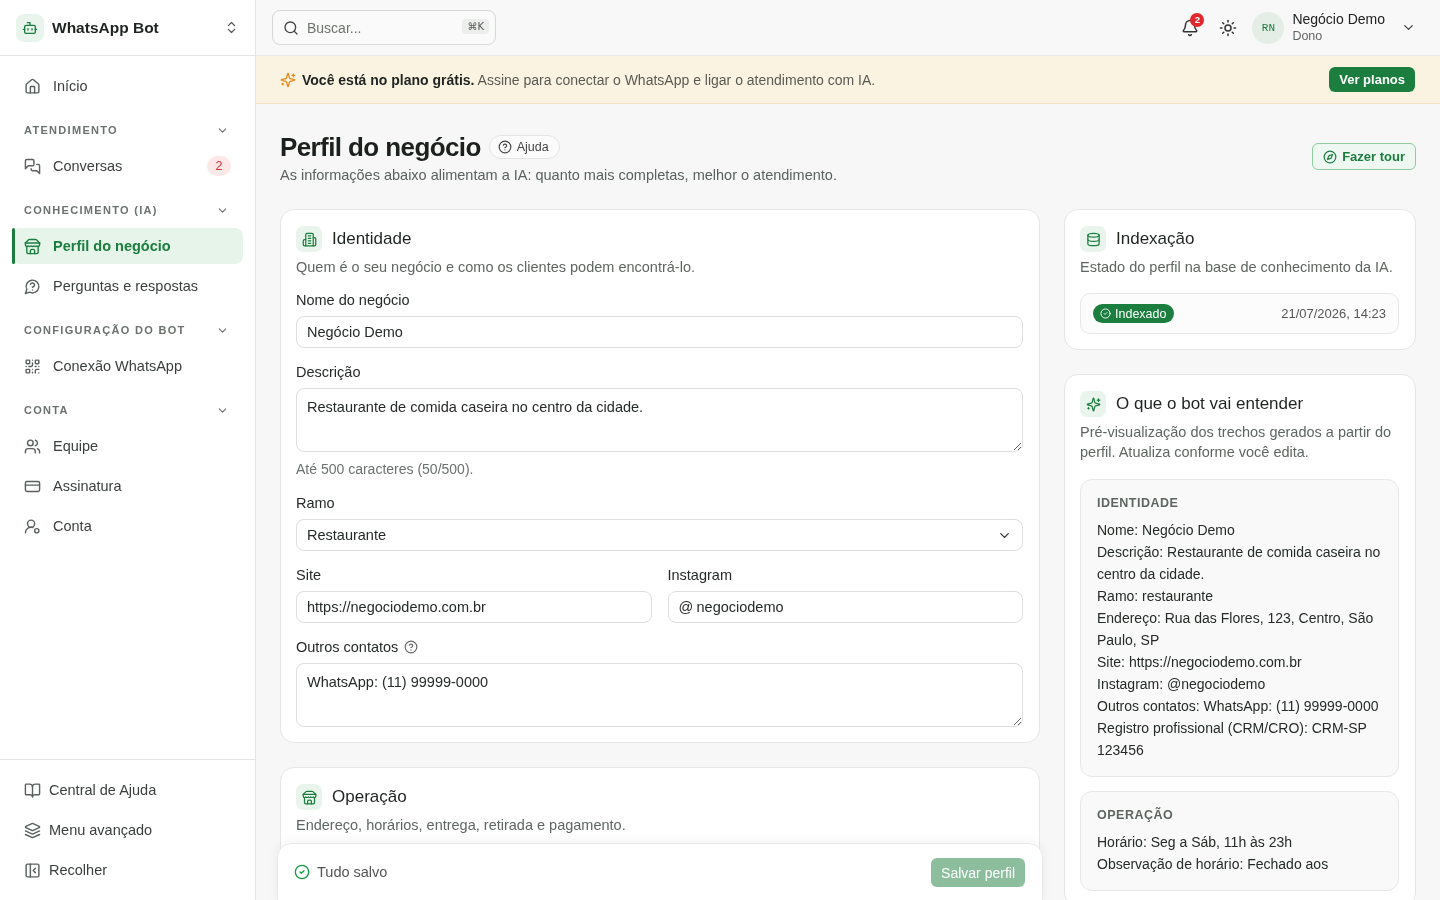 The image size is (1440, 900). I want to click on field-label: Nome do negócio, so click(353, 300).